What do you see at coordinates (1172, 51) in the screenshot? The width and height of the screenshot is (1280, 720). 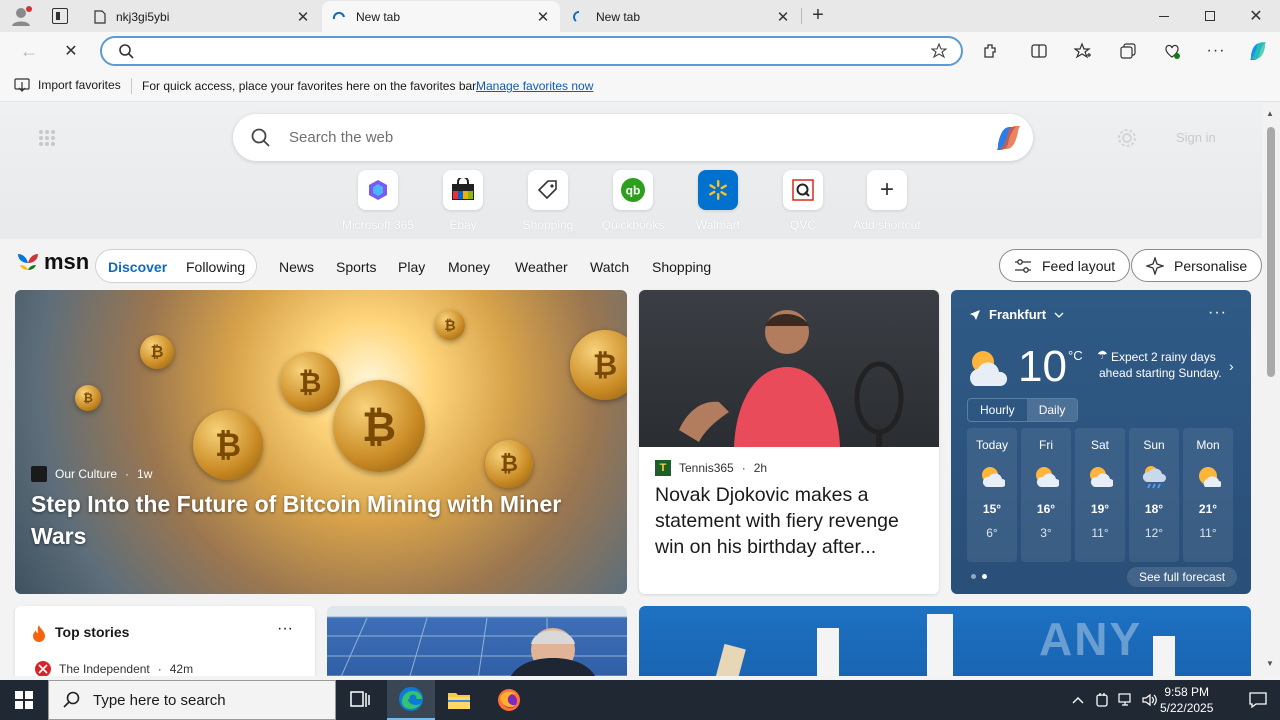 I see `browser-essentials-icon` at bounding box center [1172, 51].